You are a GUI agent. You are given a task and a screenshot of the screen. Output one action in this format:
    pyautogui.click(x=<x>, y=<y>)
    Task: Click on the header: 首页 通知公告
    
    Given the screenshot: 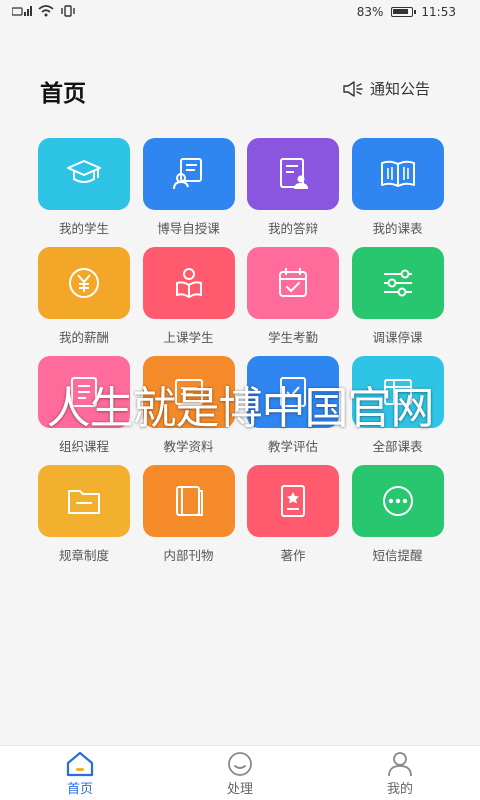 What is the action you would take?
    pyautogui.click(x=240, y=90)
    